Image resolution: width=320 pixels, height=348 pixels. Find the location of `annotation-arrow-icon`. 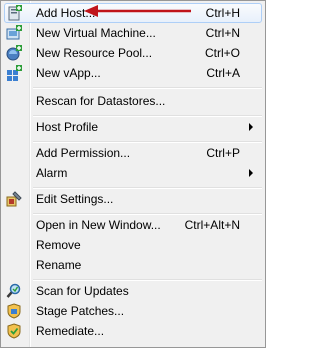

annotation-arrow-icon is located at coordinates (137, 11).